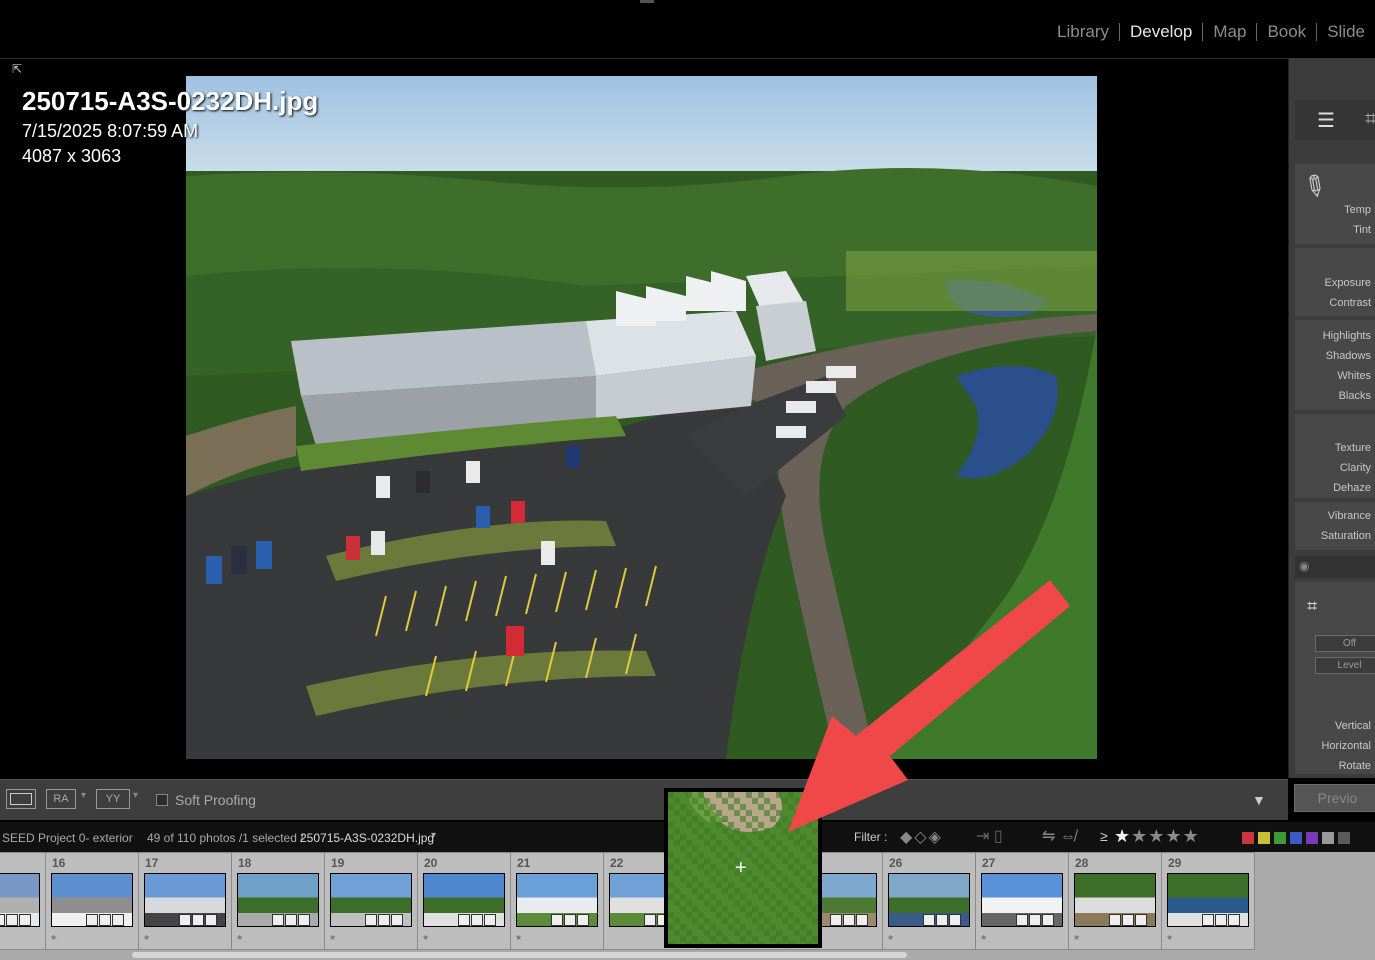 The image size is (1375, 960). I want to click on filmstrip-cell: 28 ★, so click(1115, 901).